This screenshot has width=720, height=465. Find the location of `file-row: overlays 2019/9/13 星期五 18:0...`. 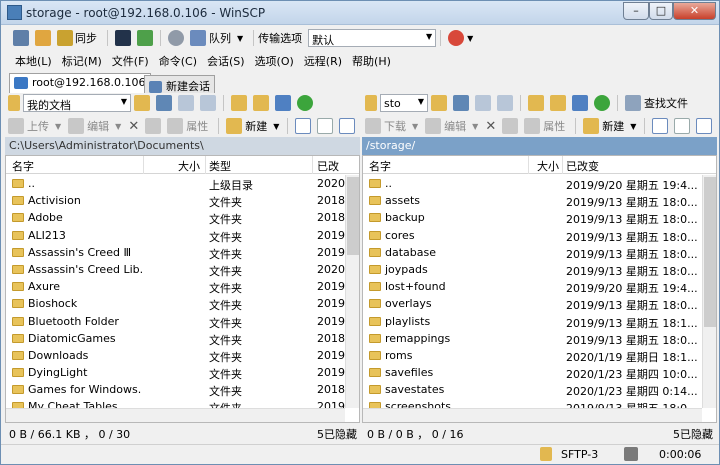

file-row: overlays 2019/9/13 星期五 18:0... is located at coordinates (539, 303).